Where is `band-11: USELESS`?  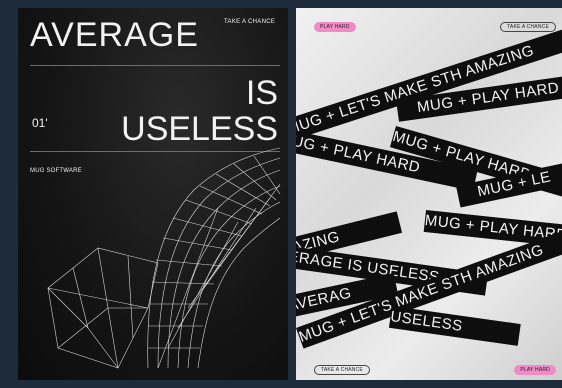 band-11: USELESS is located at coordinates (454, 326).